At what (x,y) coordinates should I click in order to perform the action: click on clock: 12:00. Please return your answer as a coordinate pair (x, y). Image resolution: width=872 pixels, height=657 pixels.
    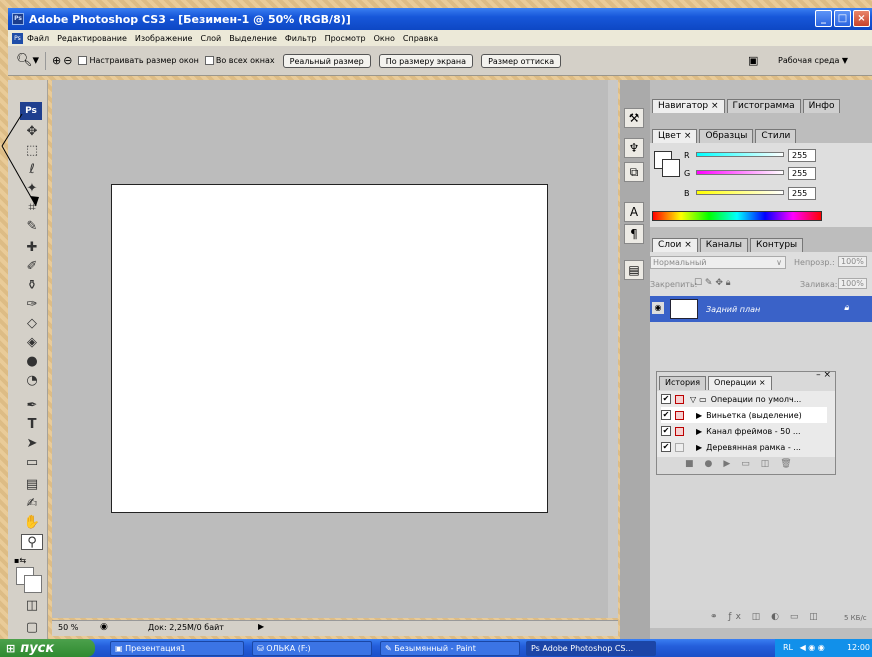
    Looking at the image, I should click on (858, 648).